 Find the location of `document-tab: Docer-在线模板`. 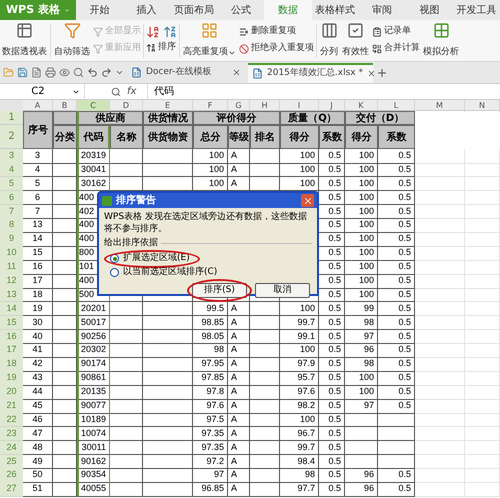

document-tab: Docer-在线模板 is located at coordinates (186, 72).